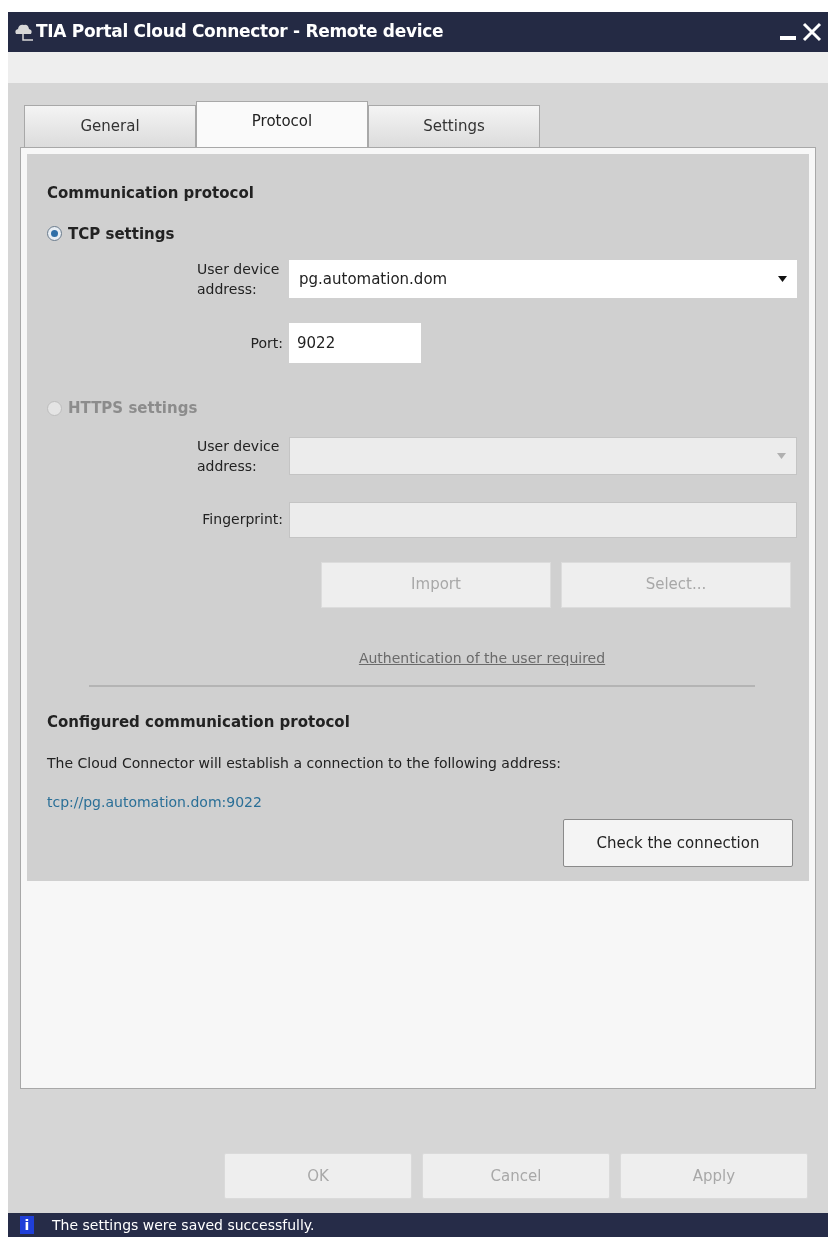 Image resolution: width=828 pixels, height=1237 pixels. Describe the element at coordinates (678, 843) in the screenshot. I see `check-connection-button: Check the connection` at that location.